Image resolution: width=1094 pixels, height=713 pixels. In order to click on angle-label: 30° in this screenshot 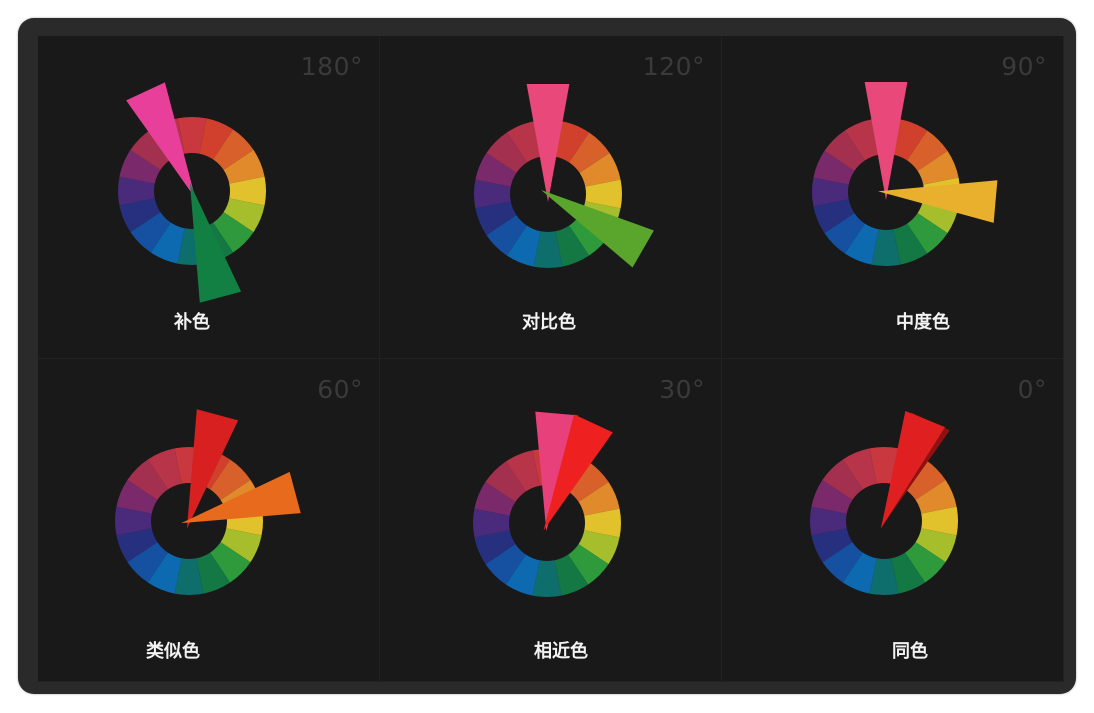, I will do `click(682, 389)`.